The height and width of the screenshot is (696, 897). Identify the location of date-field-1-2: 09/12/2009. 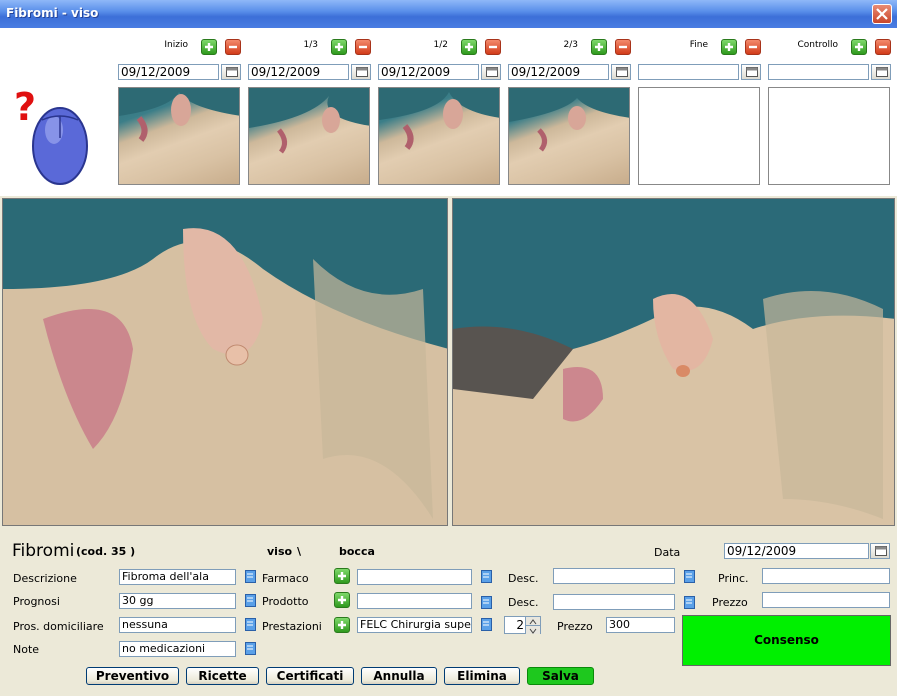
(428, 72).